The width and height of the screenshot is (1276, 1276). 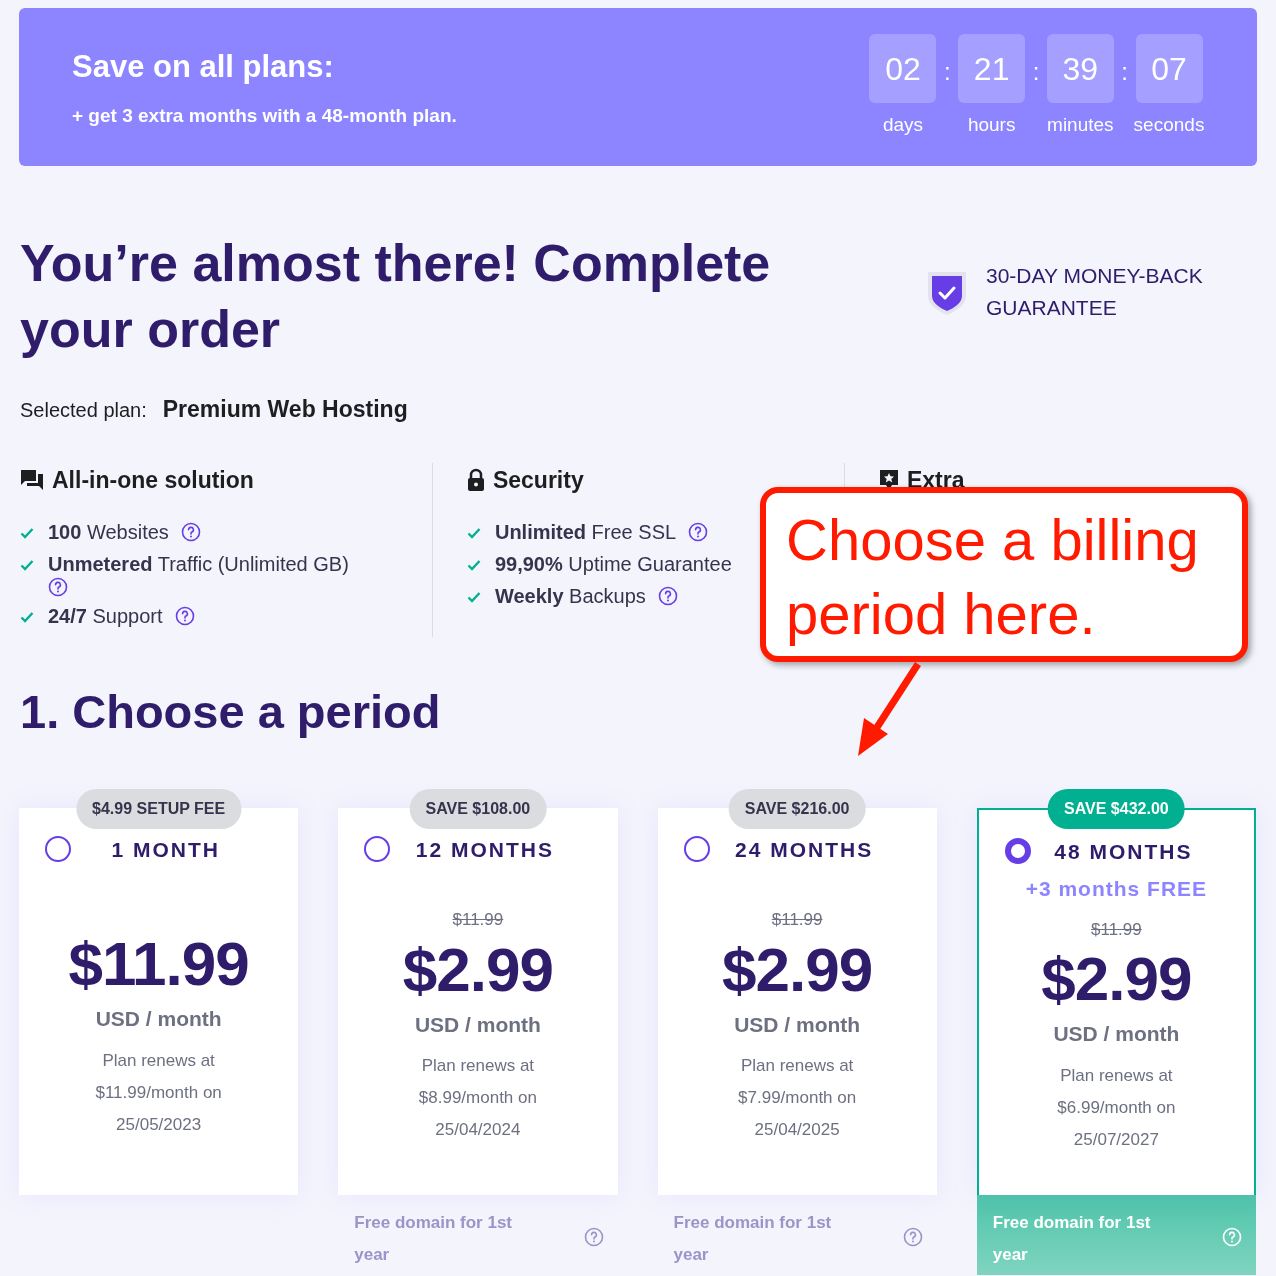 What do you see at coordinates (203, 66) in the screenshot?
I see `promo-title: Save on all plans:` at bounding box center [203, 66].